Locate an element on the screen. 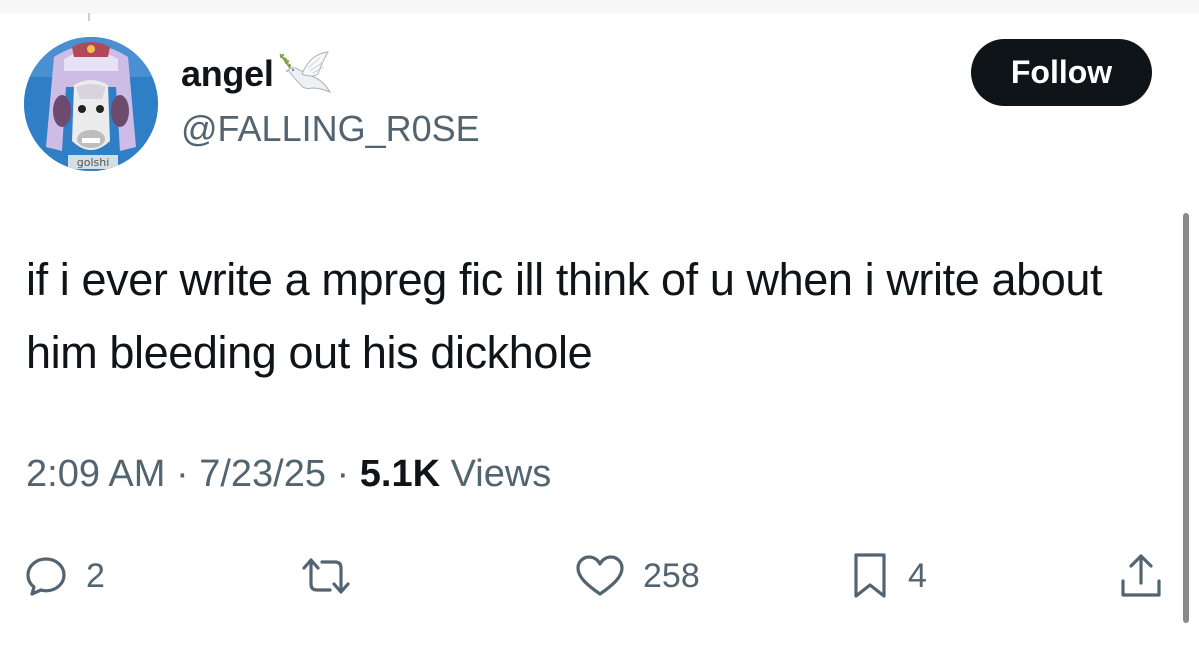 Image resolution: width=1199 pixels, height=661 pixels. bookmark-count: 4 is located at coordinates (917, 575).